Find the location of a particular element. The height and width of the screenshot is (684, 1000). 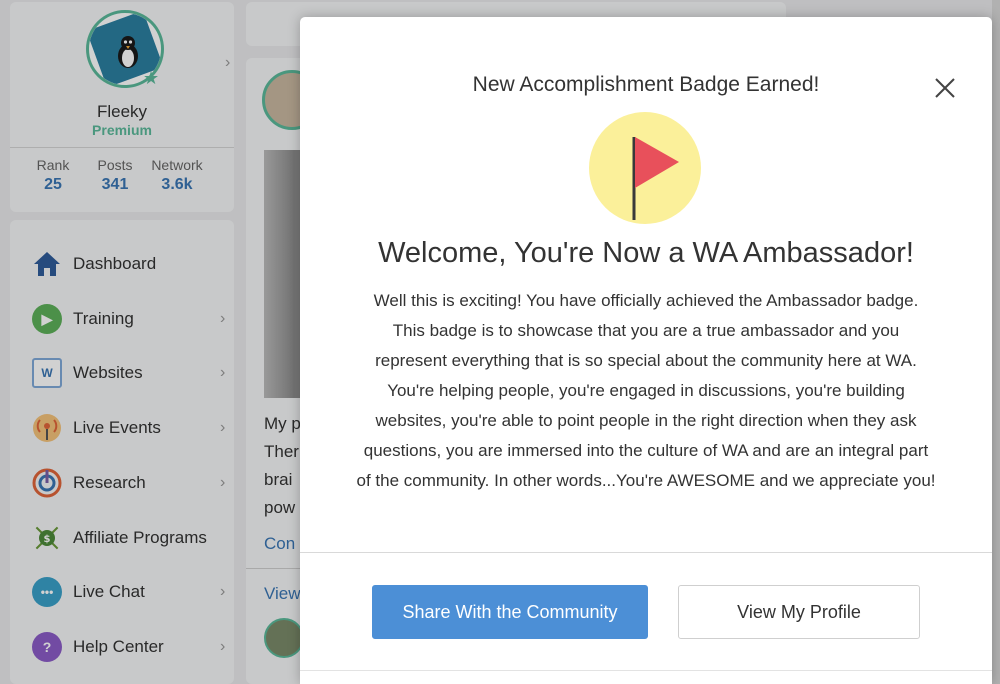

close-icon is located at coordinates (945, 88).